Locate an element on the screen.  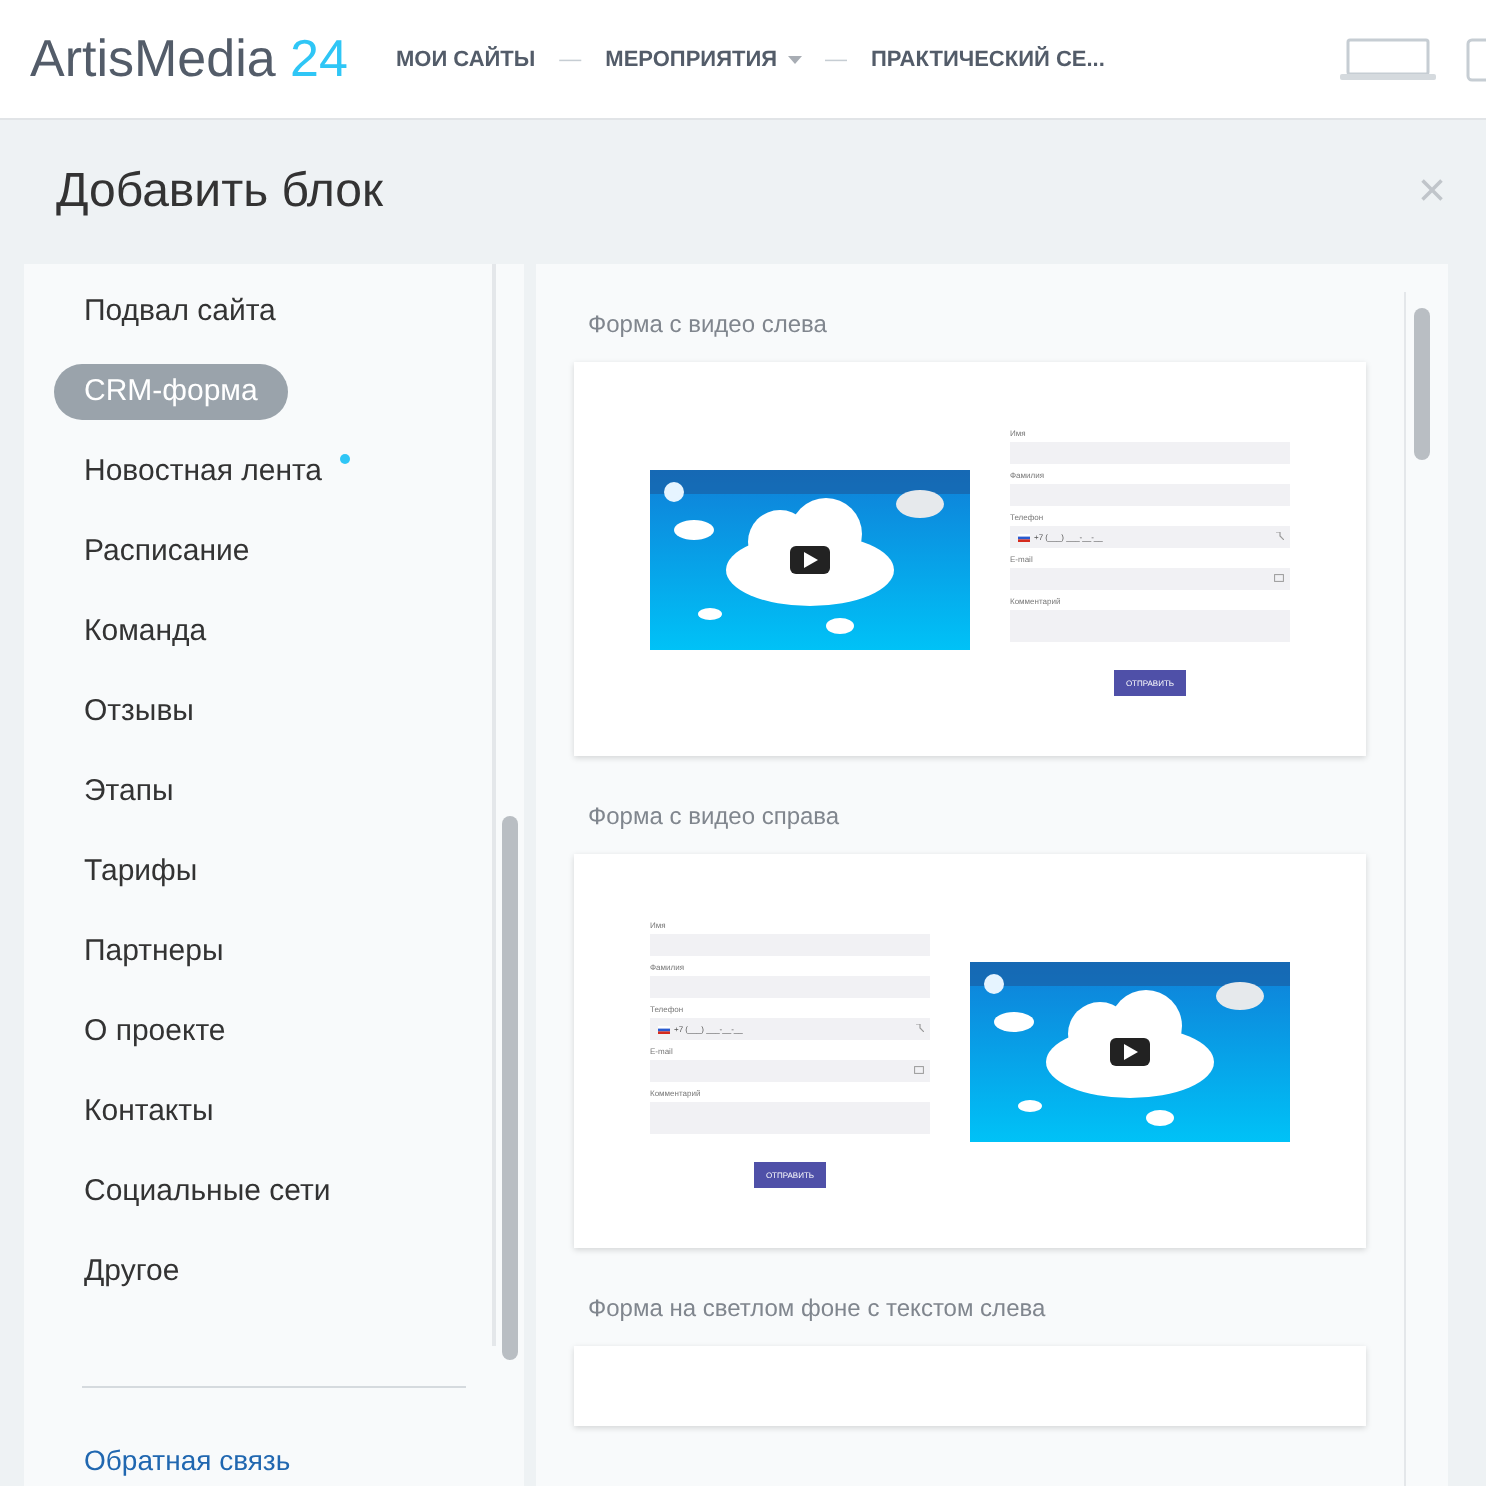
nav-link: МЕРОПРИЯТИЯ is located at coordinates (703, 59).